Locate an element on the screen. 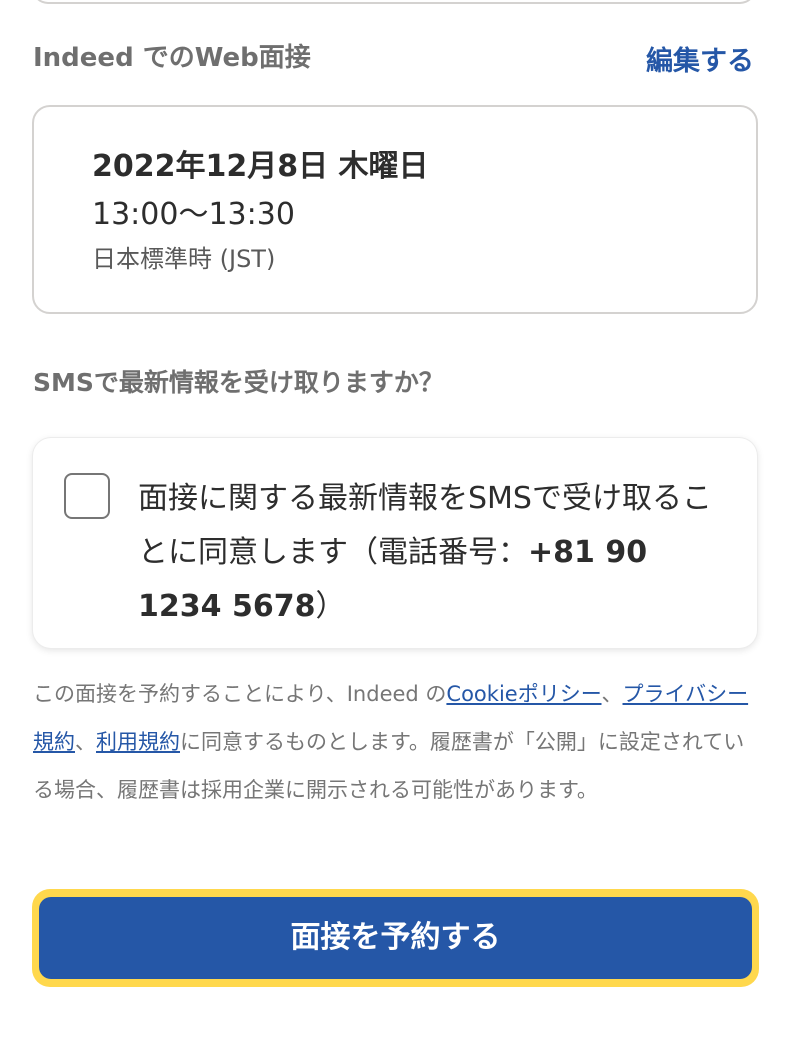 Image resolution: width=791 pixels, height=1045 pixels. cookie-policy-link: Cookieポリシー is located at coordinates (523, 694).